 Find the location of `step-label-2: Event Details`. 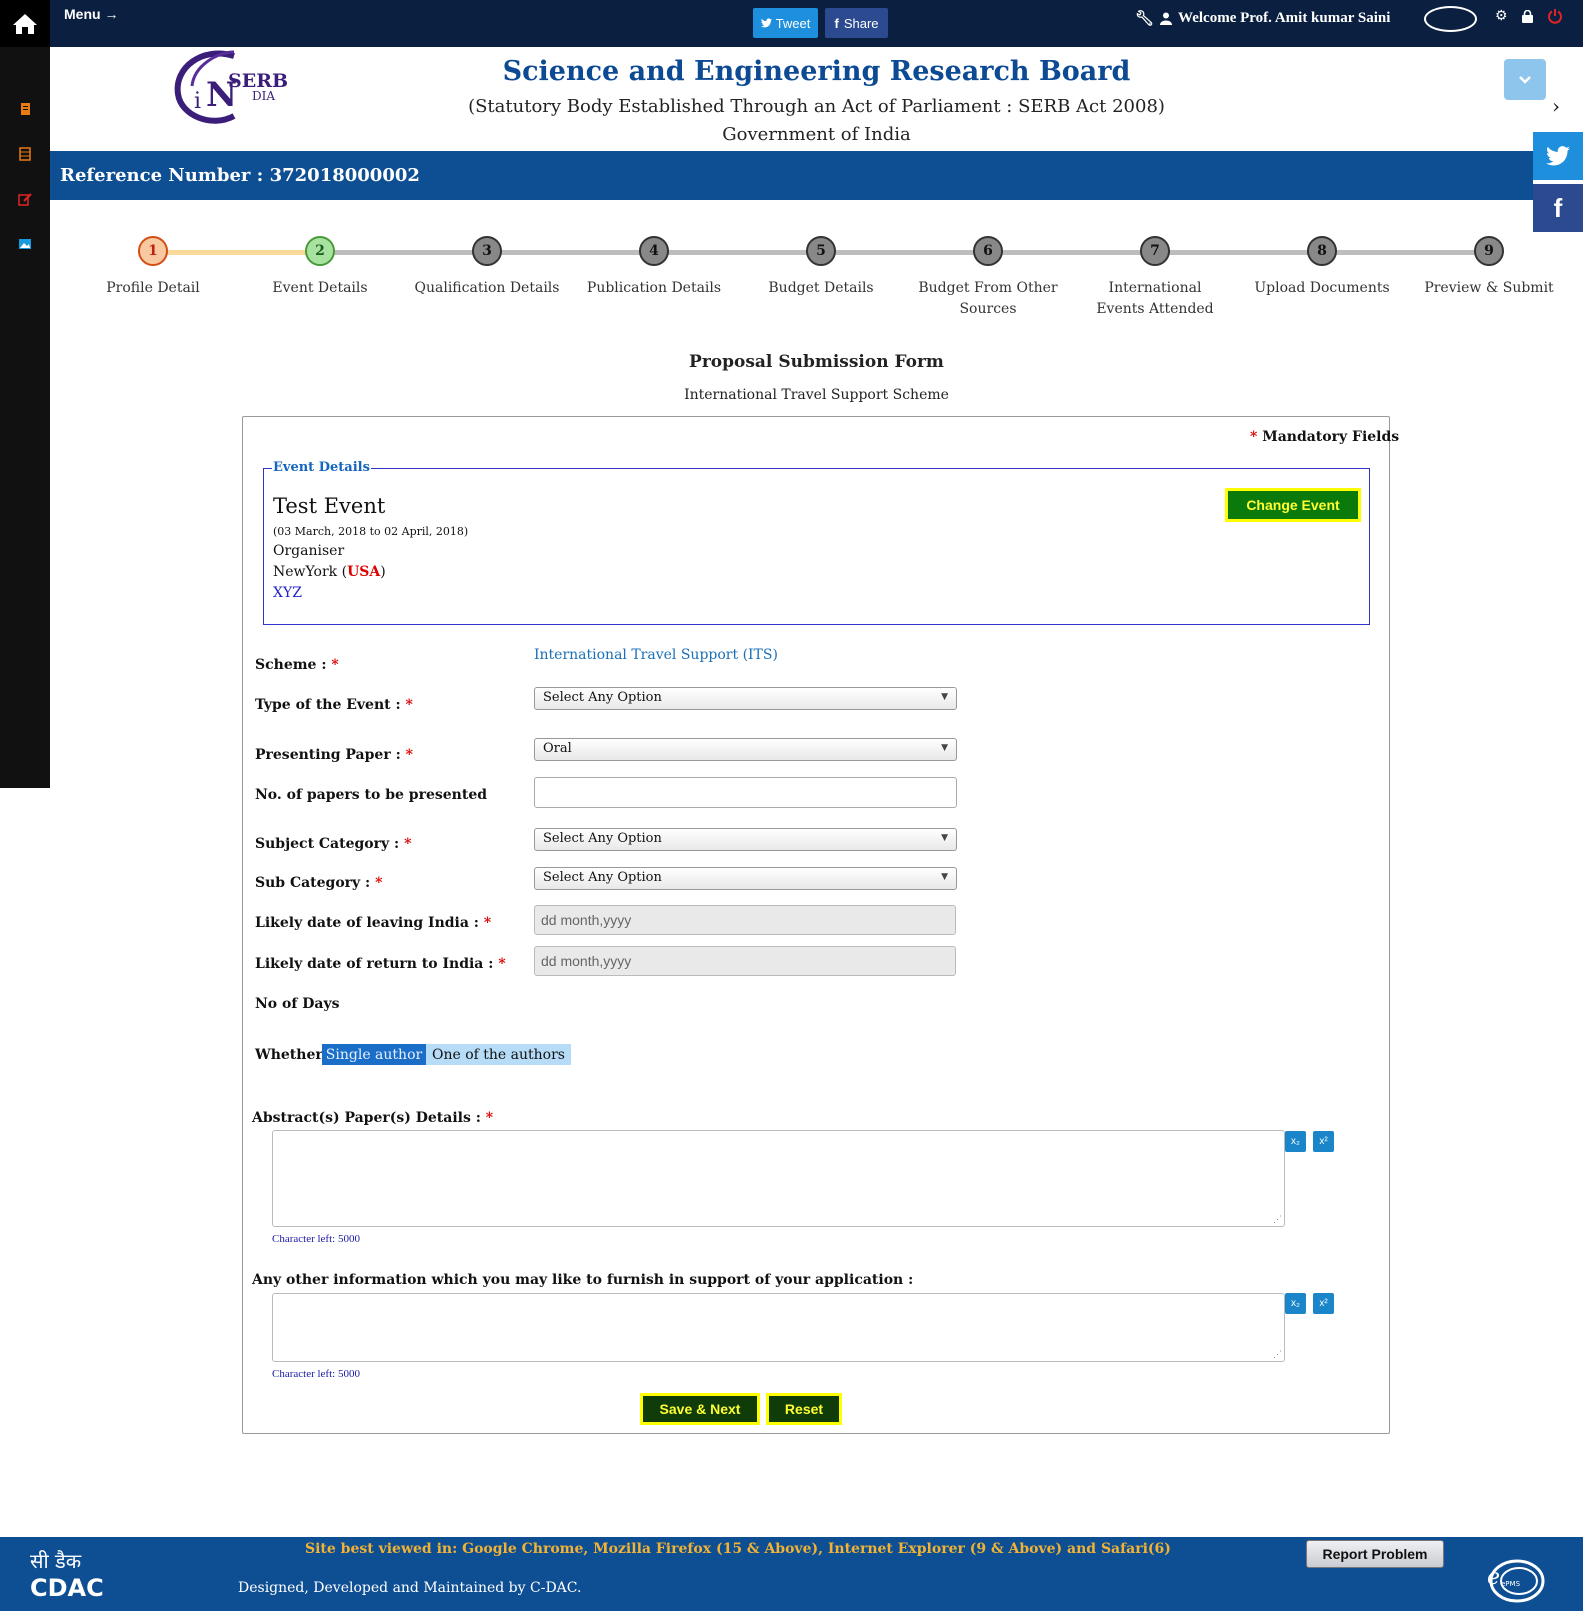

step-label-2: Event Details is located at coordinates (320, 288).